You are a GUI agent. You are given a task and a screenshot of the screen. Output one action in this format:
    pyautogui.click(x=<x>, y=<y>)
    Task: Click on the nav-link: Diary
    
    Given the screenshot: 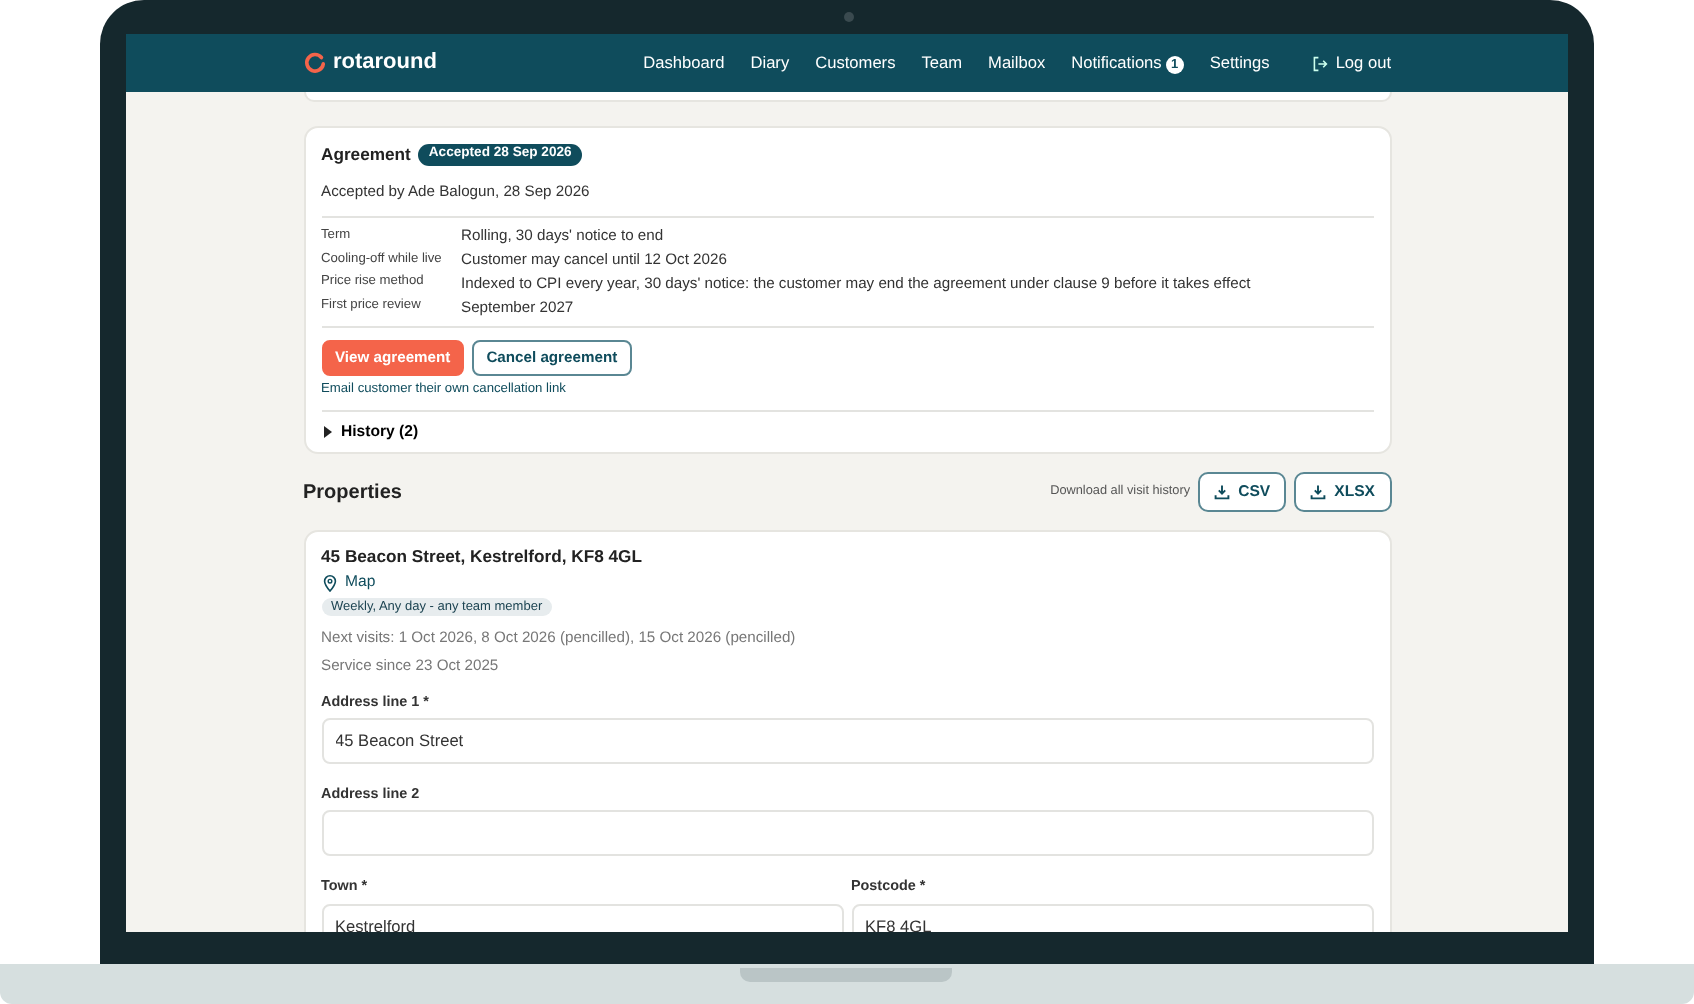 What is the action you would take?
    pyautogui.click(x=770, y=63)
    